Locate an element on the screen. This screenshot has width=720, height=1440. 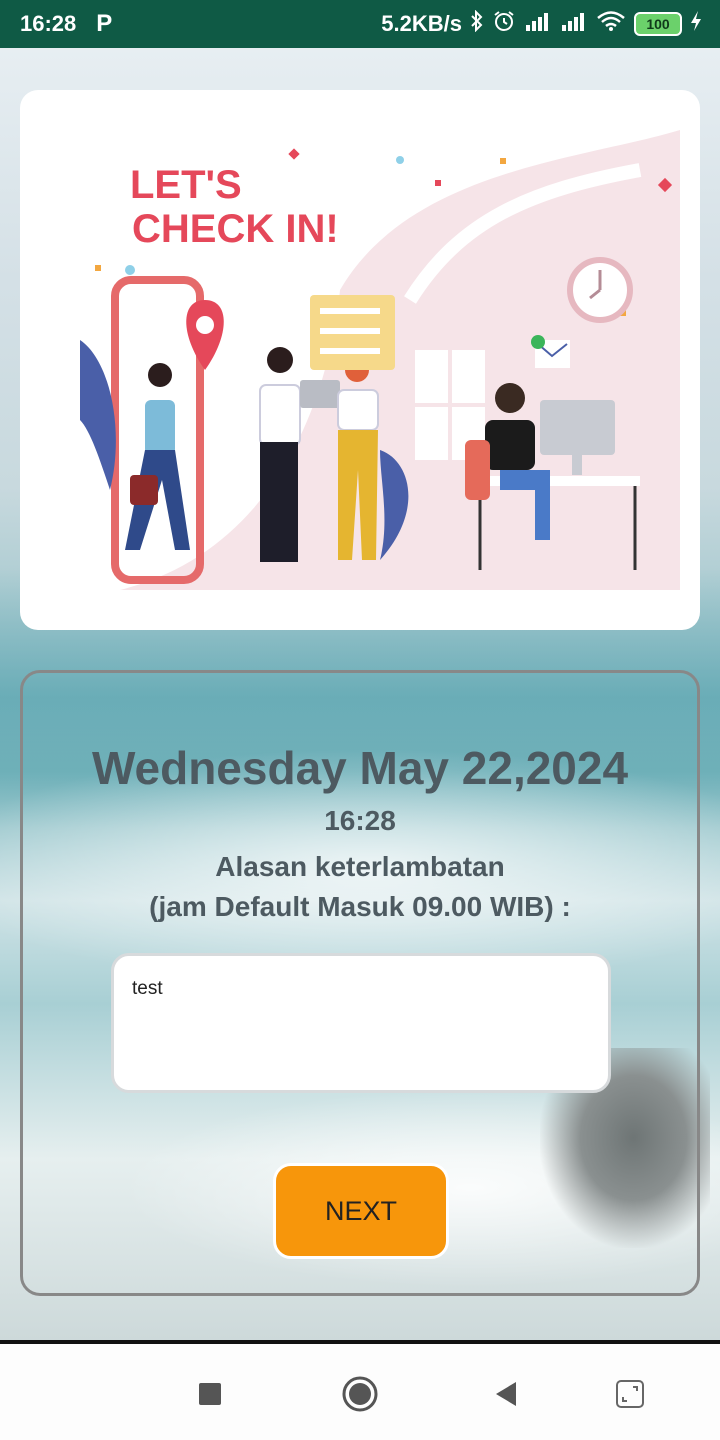
rotate-button is located at coordinates (630, 1394).